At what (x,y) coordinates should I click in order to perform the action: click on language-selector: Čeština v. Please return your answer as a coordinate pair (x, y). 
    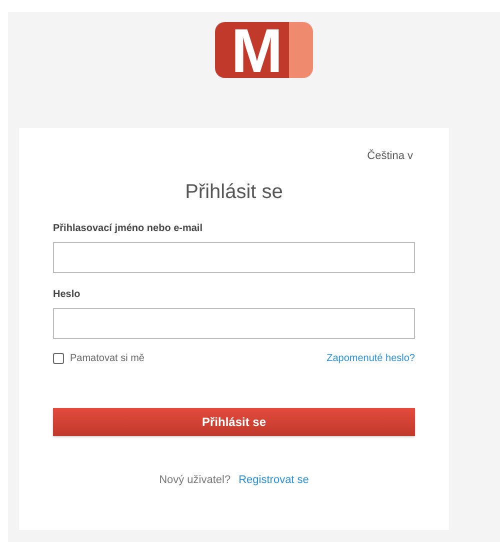
    Looking at the image, I should click on (390, 156).